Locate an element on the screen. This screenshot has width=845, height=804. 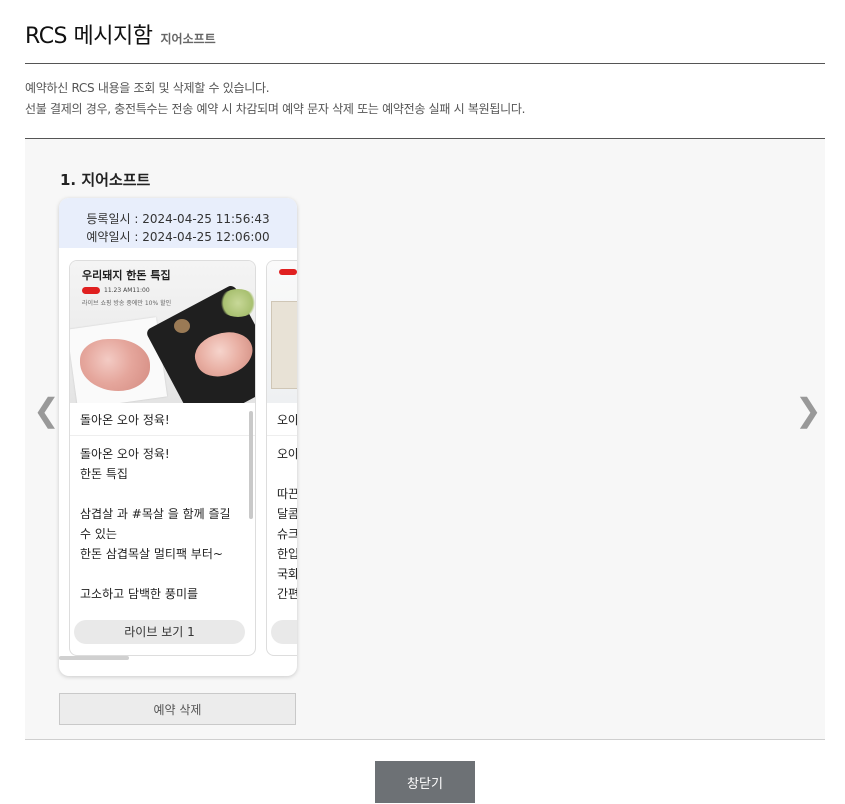
title-row: RCS 메시지함 지어소프트 is located at coordinates (120, 34).